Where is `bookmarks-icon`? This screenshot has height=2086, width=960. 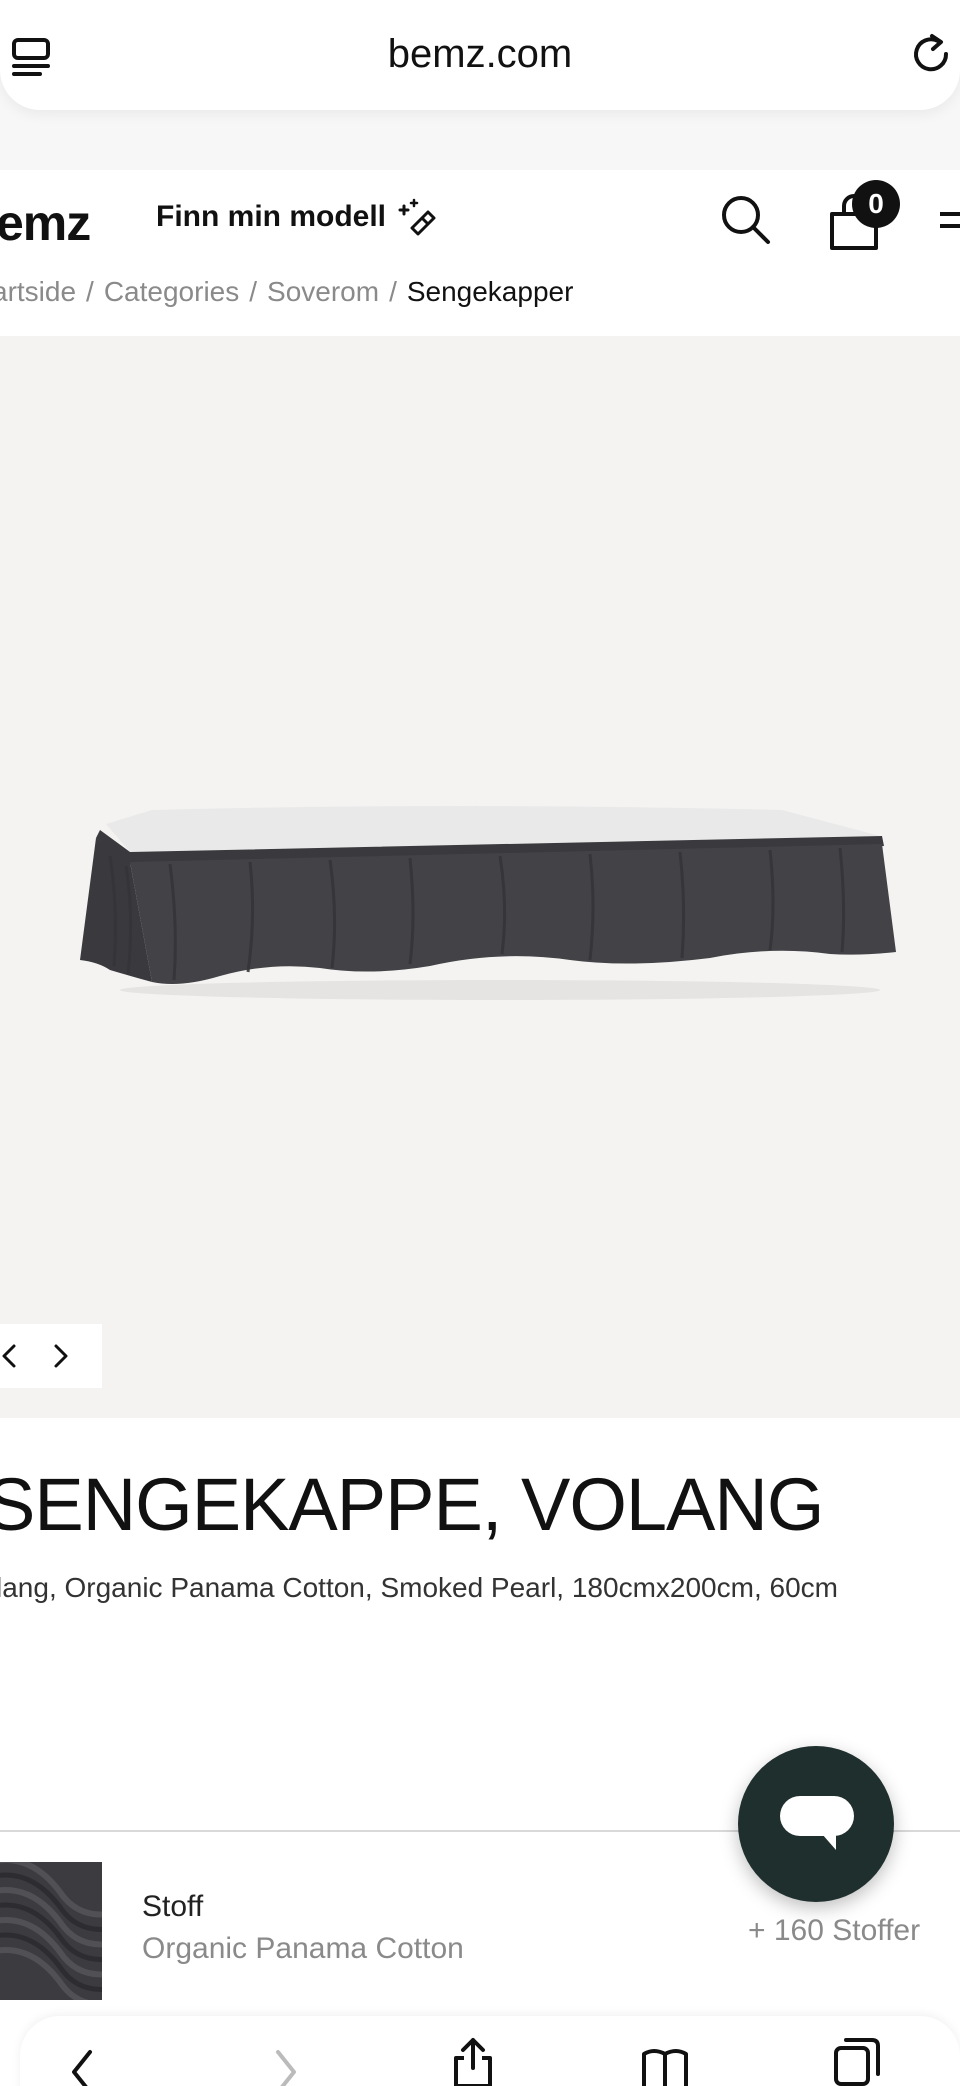 bookmarks-icon is located at coordinates (665, 2066).